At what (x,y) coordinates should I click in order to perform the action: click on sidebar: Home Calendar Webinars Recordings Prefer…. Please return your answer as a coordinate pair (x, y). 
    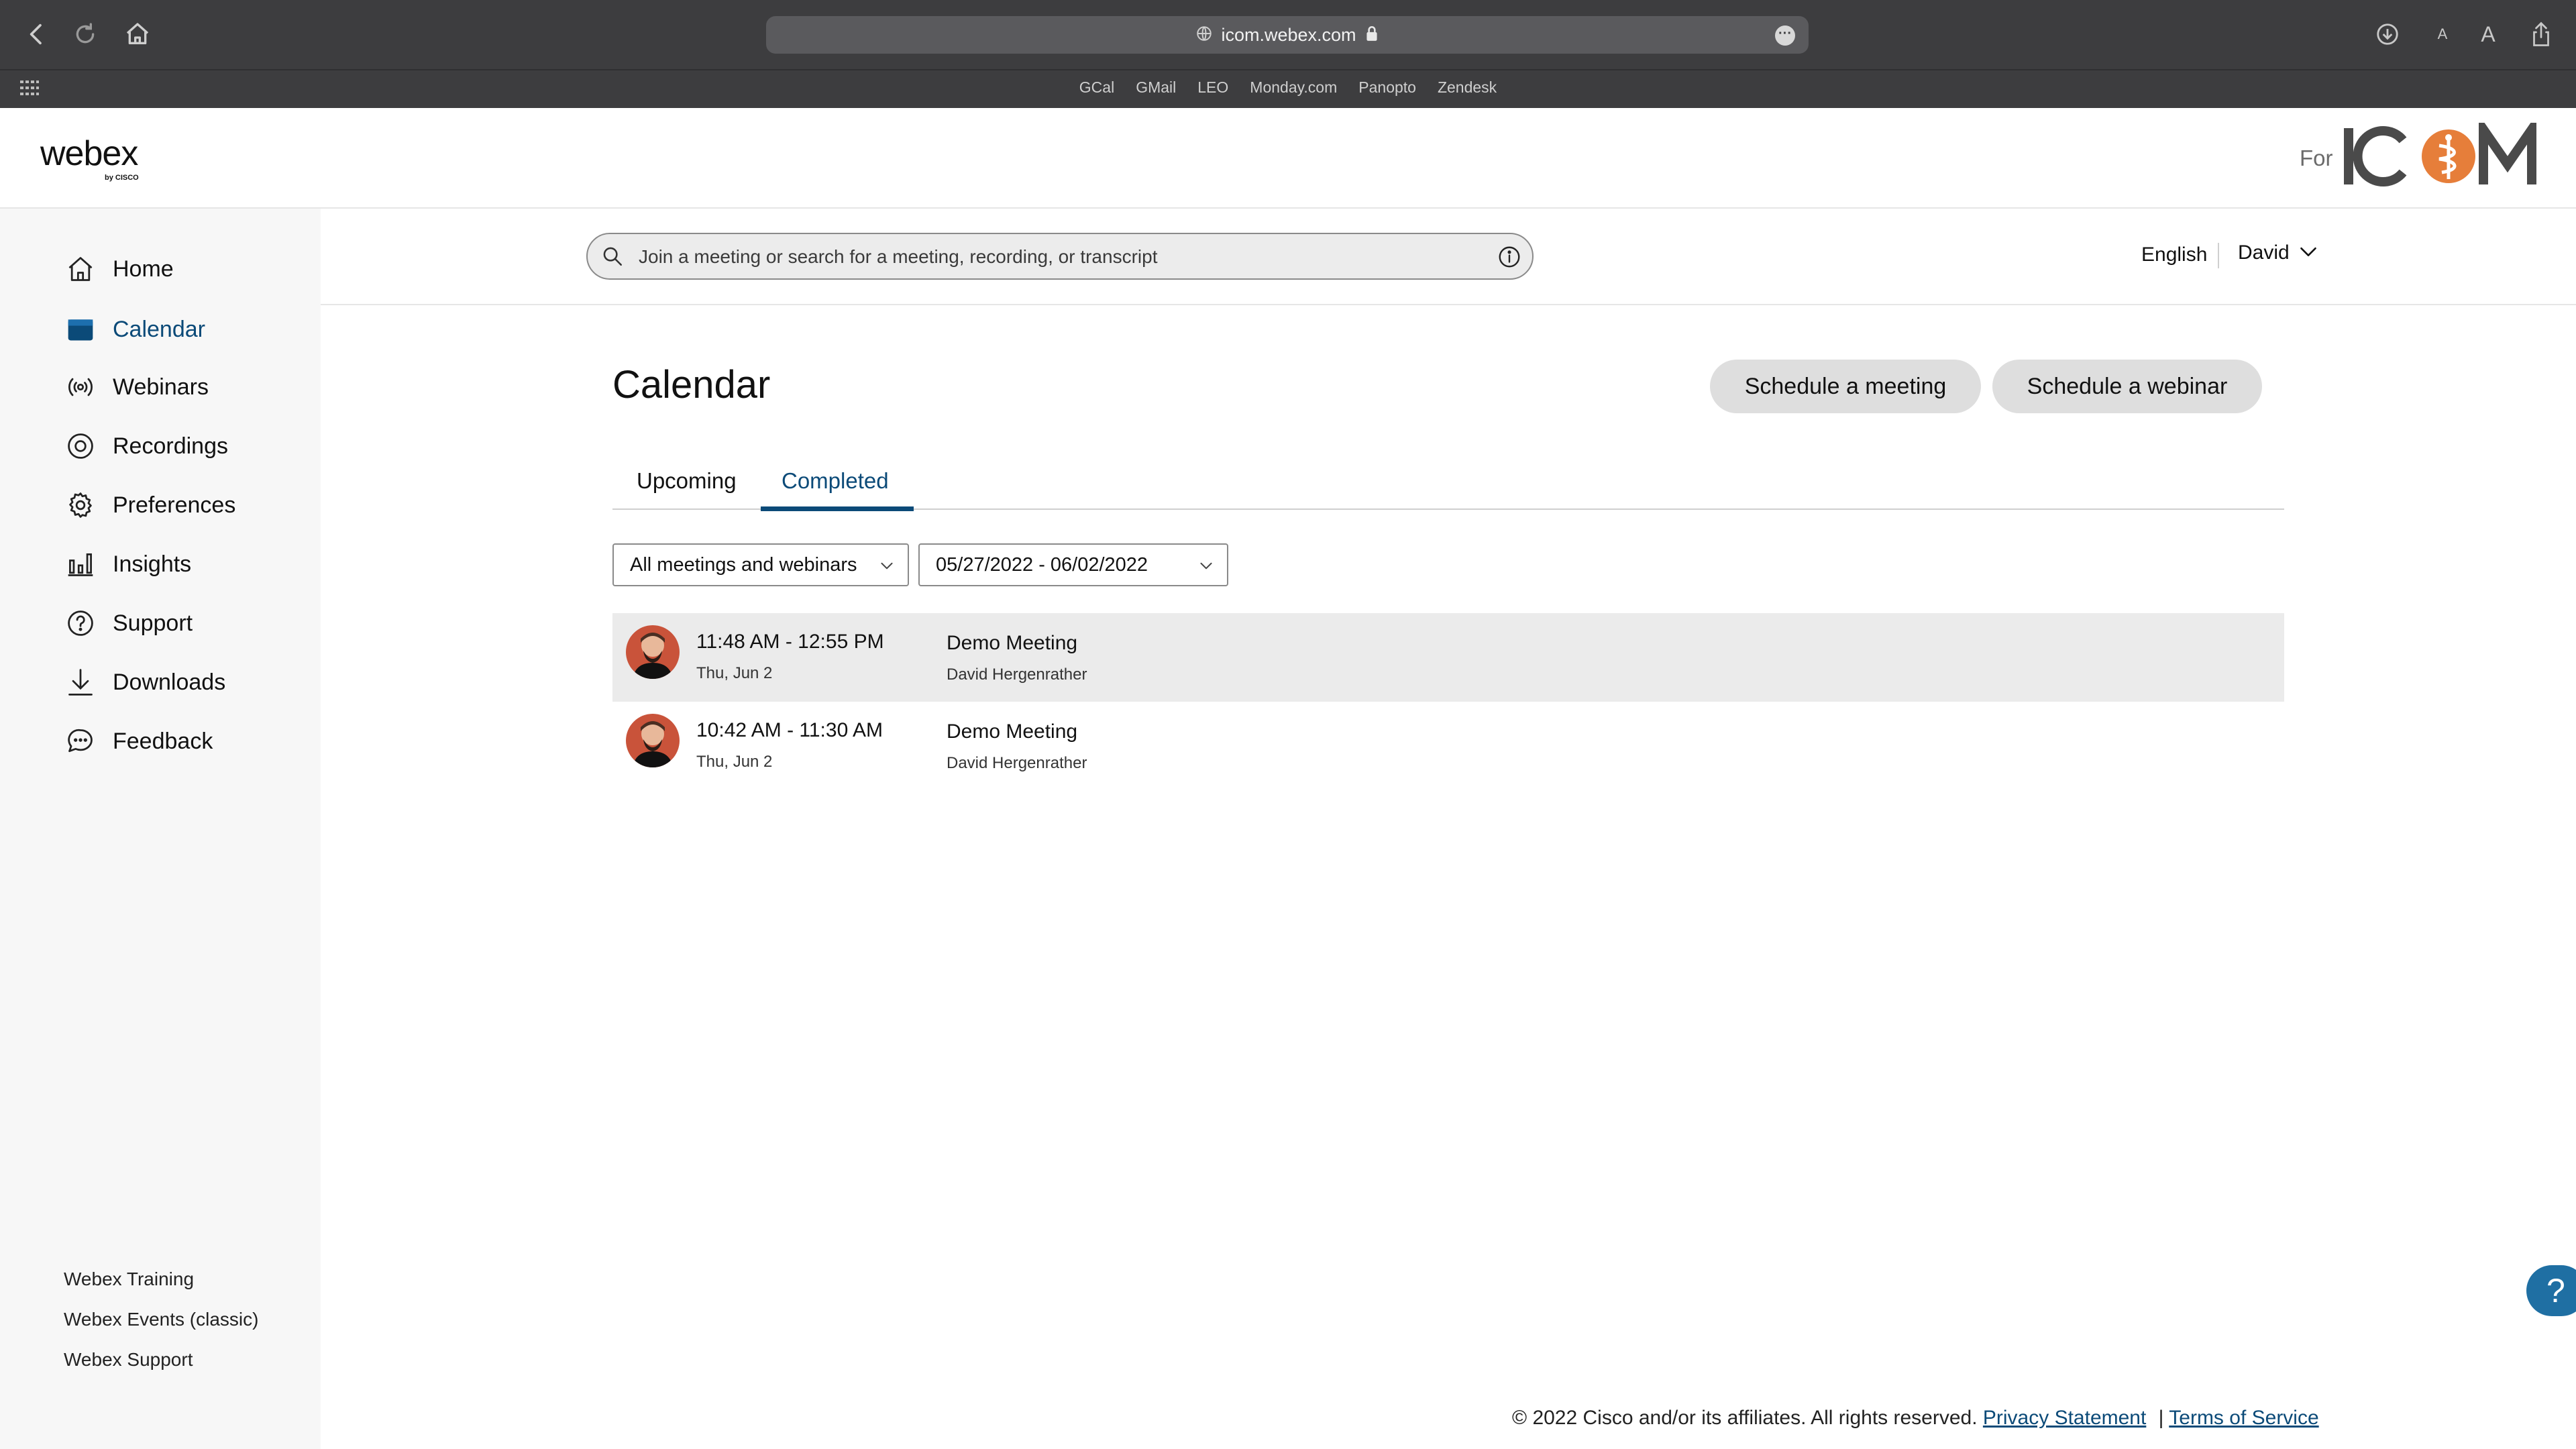
    Looking at the image, I should click on (160, 829).